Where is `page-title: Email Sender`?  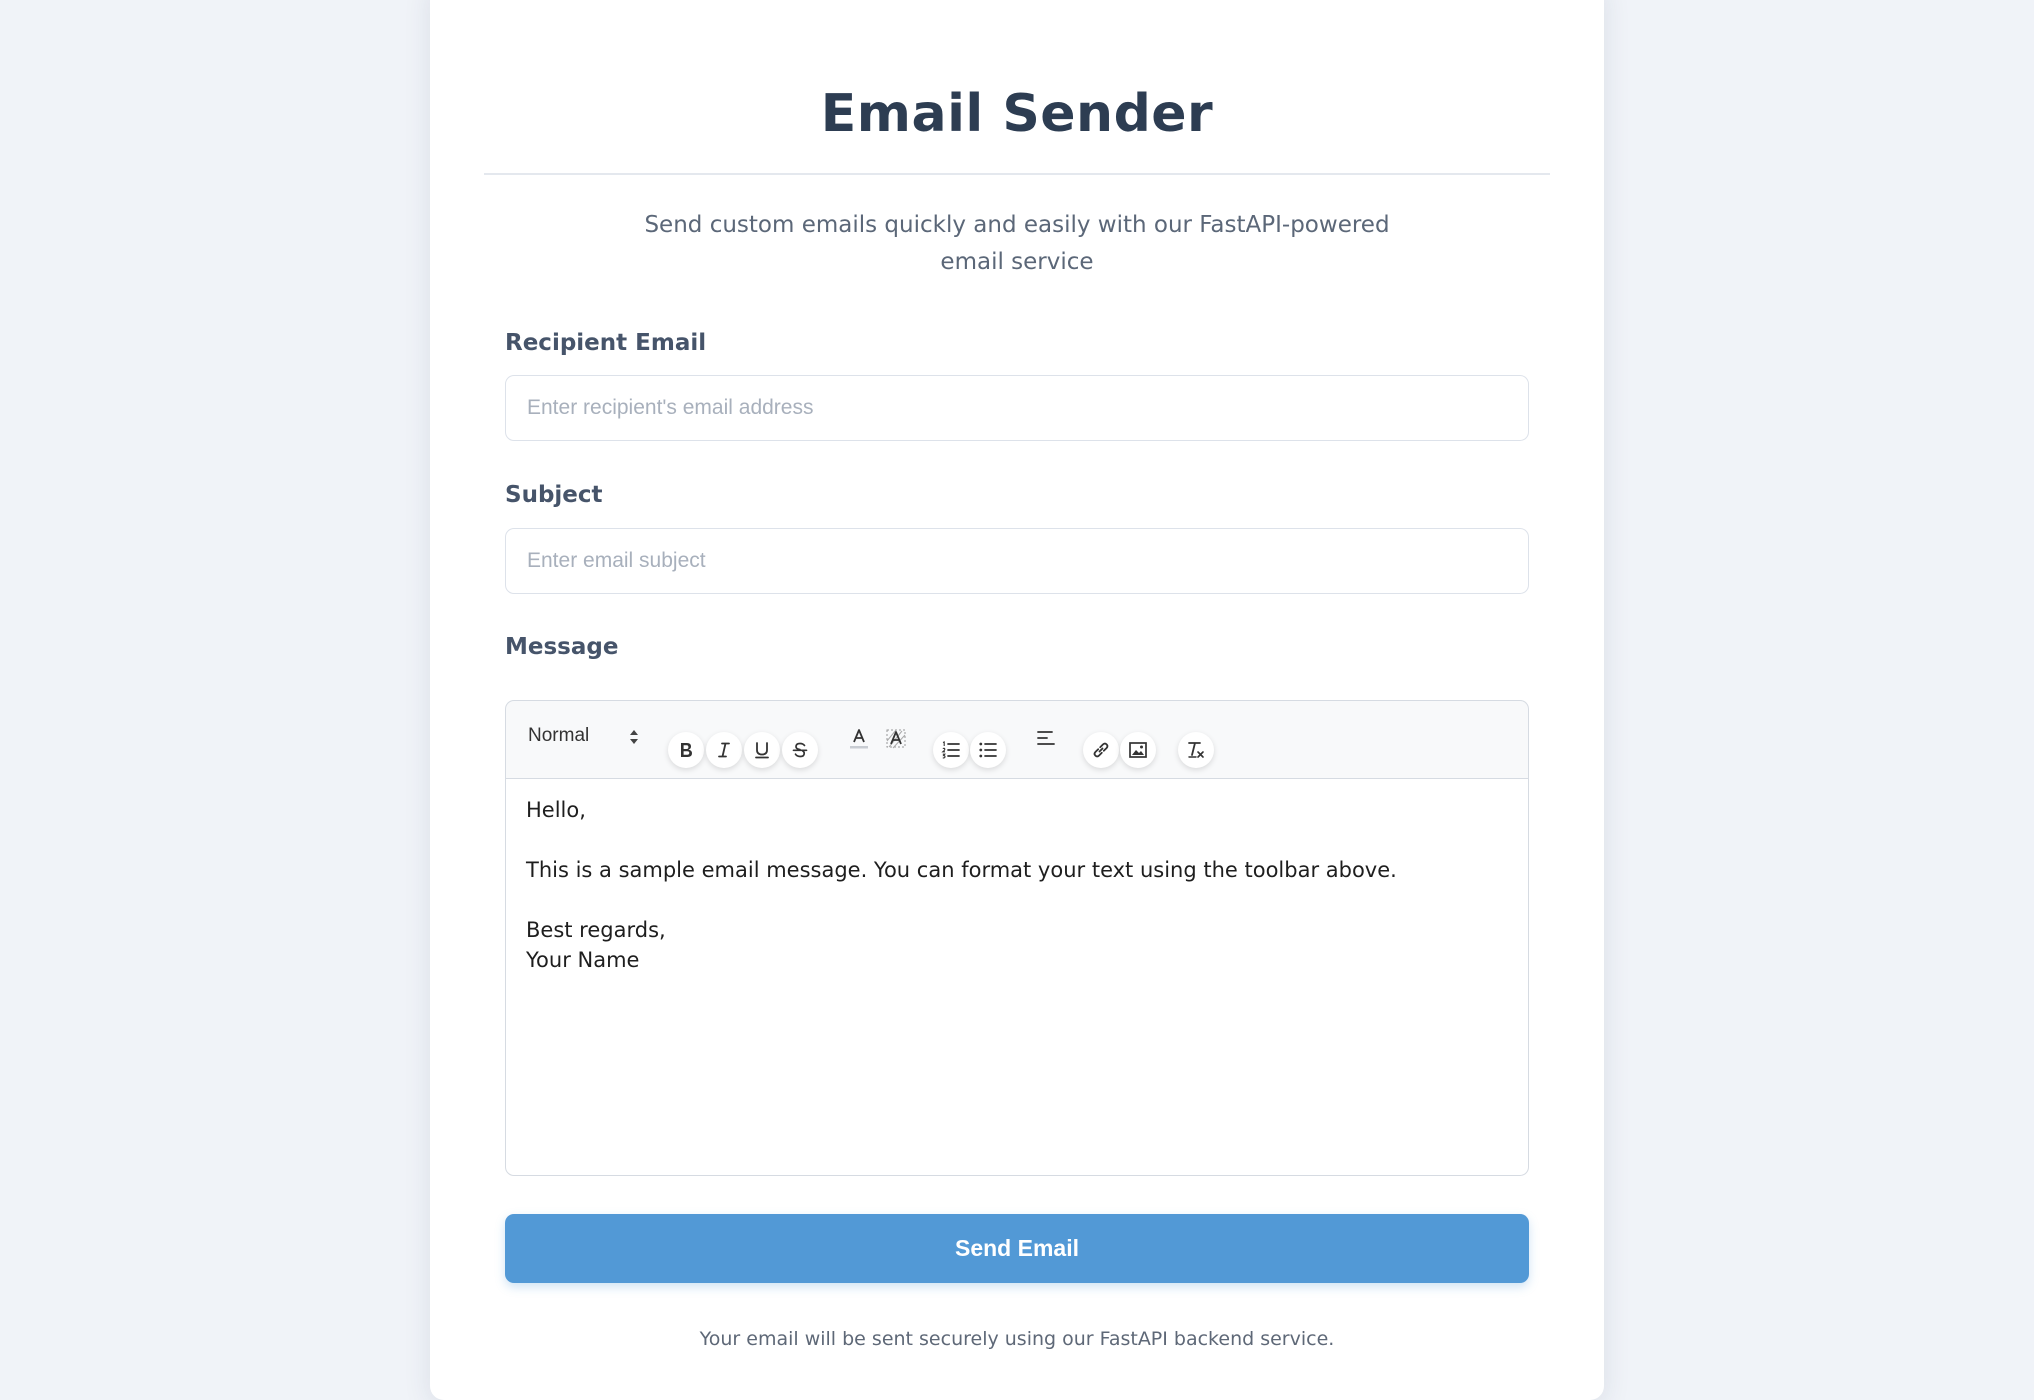 page-title: Email Sender is located at coordinates (1017, 114).